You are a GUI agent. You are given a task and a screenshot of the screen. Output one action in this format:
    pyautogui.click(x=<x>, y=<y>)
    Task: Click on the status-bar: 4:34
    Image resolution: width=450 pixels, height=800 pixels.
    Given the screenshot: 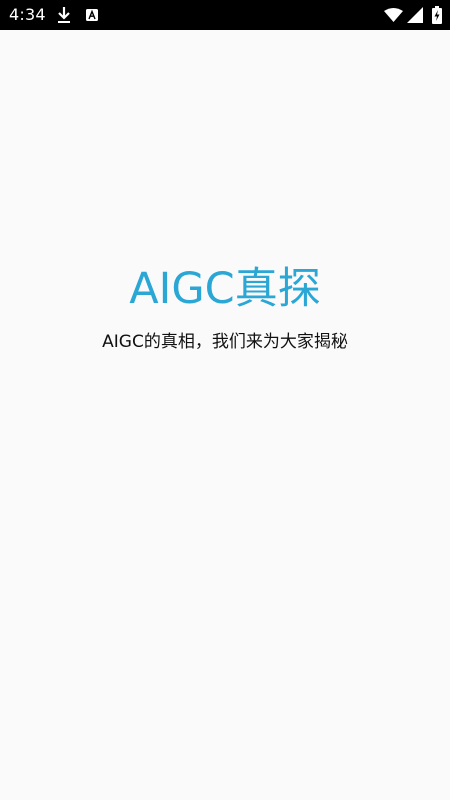 What is the action you would take?
    pyautogui.click(x=225, y=15)
    